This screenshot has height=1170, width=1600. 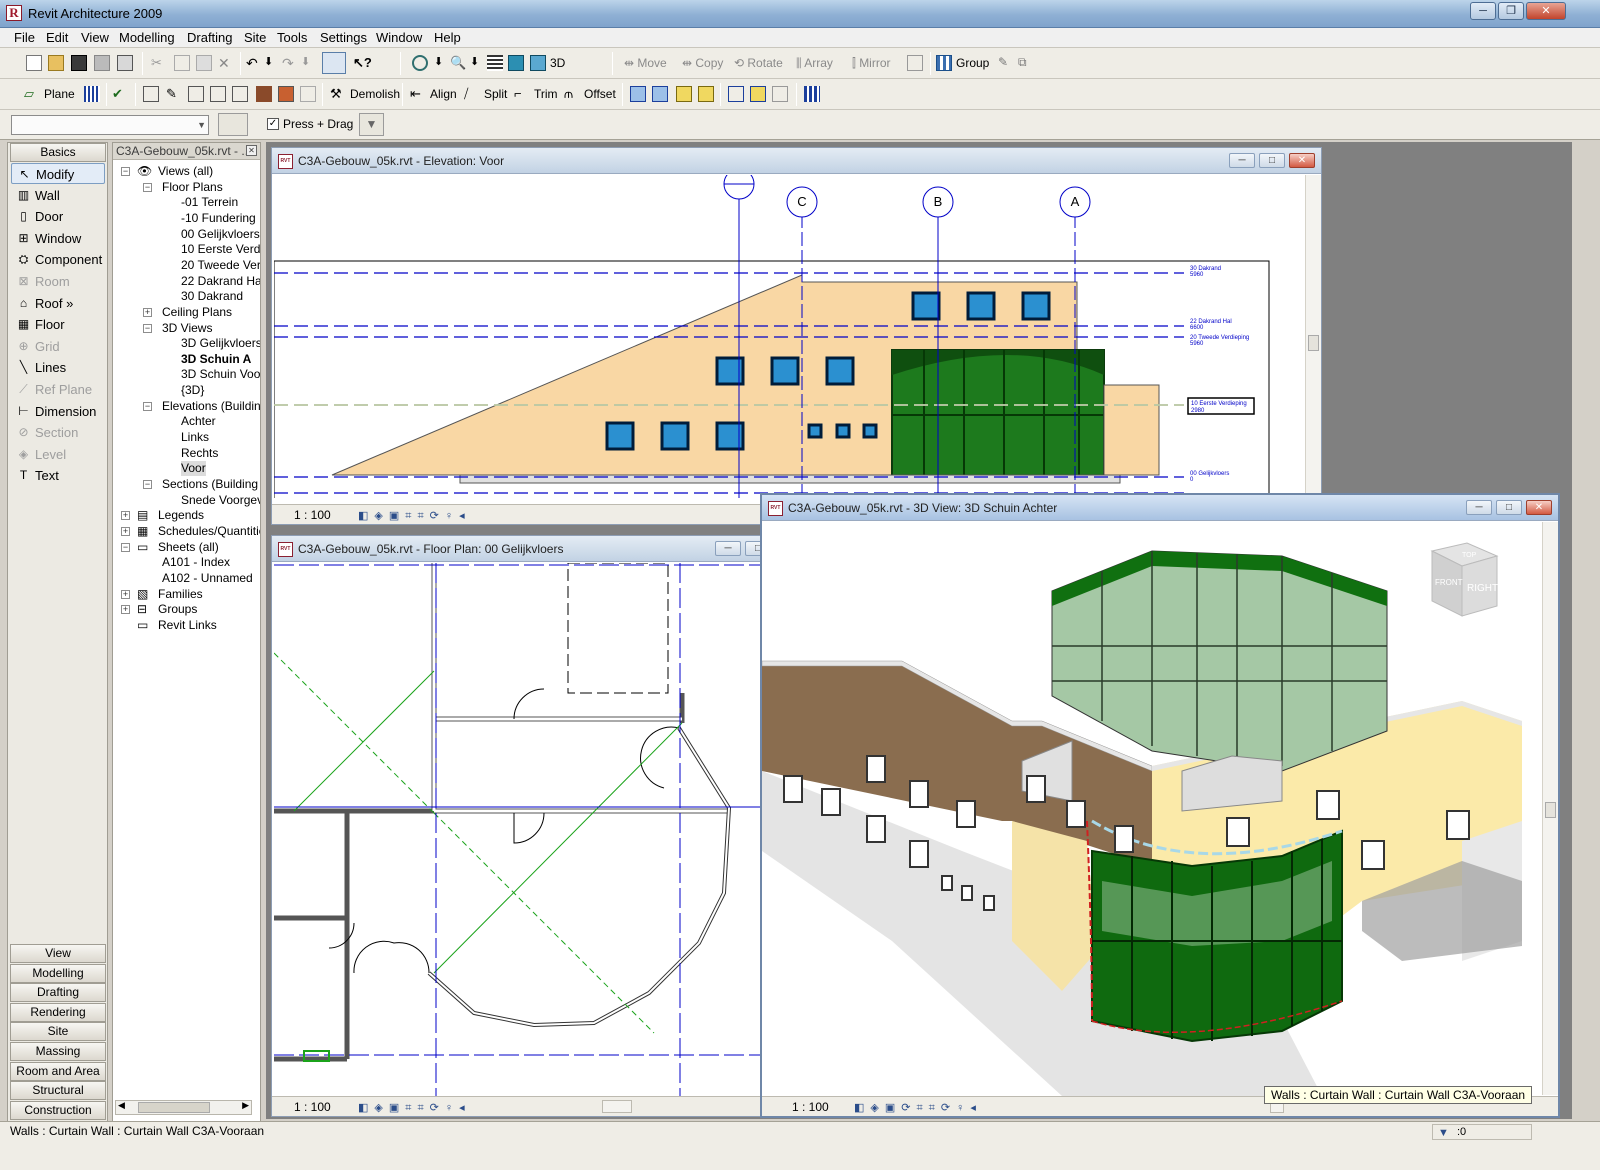 I want to click on menu-file: File, so click(x=24, y=37).